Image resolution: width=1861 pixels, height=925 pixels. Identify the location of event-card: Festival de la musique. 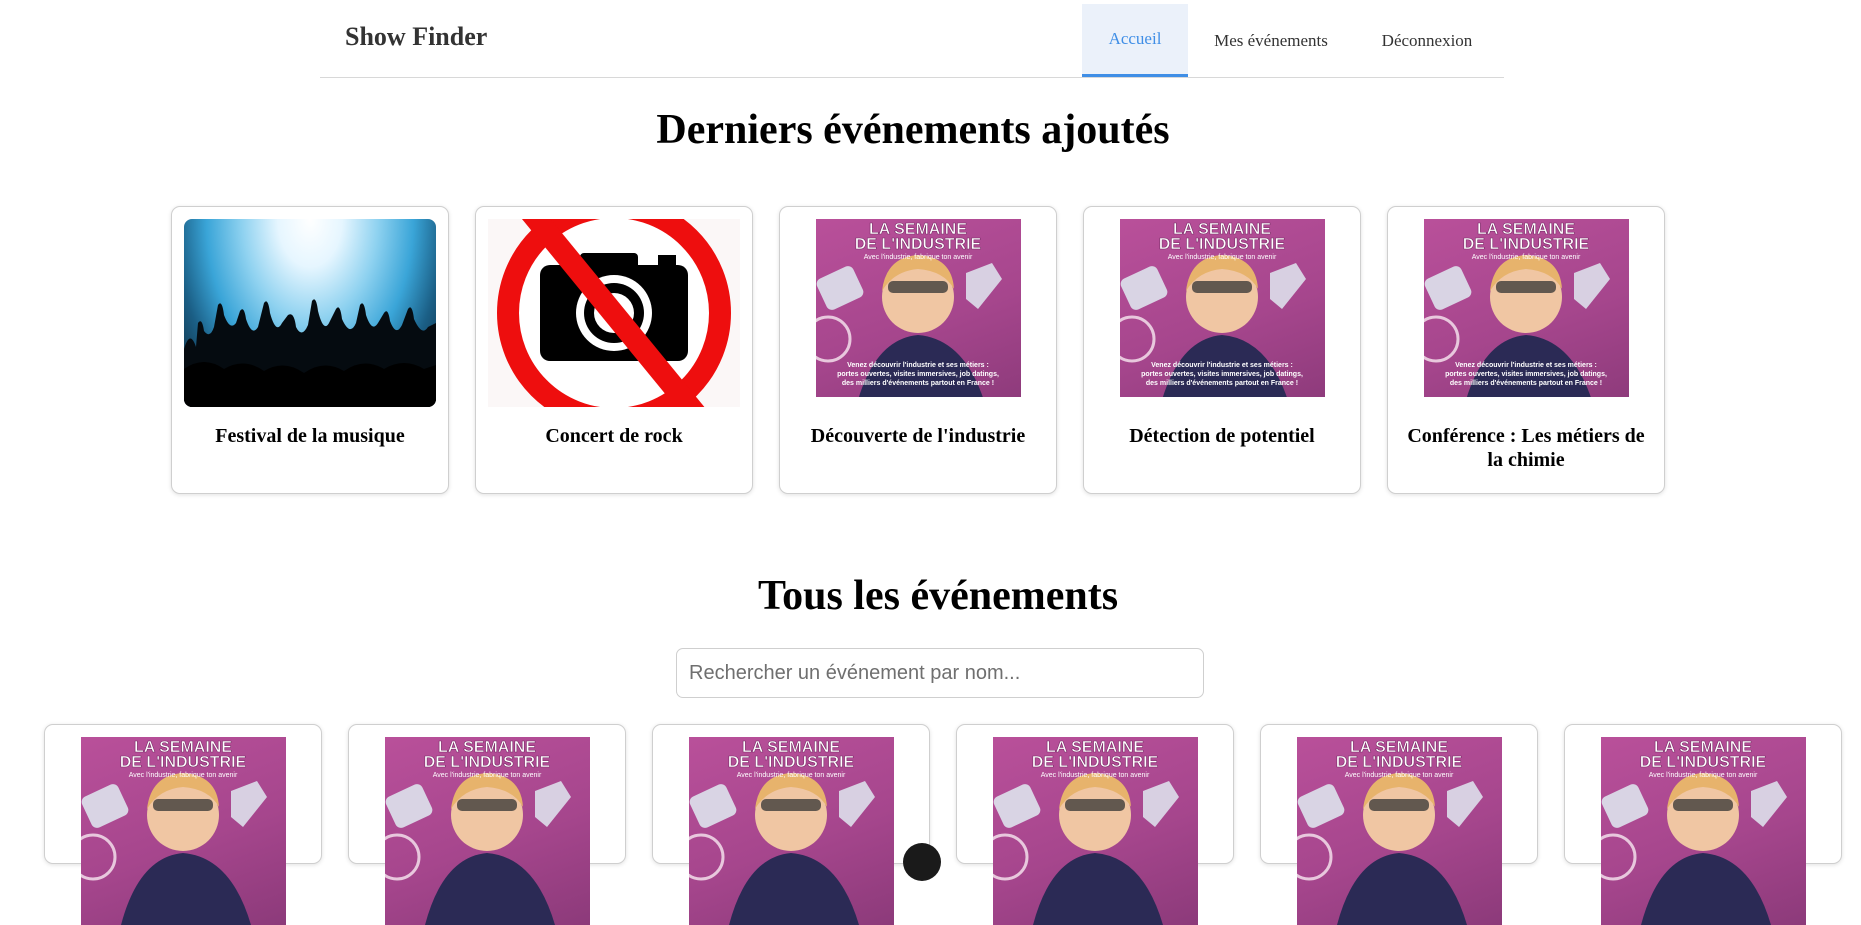
(310, 350).